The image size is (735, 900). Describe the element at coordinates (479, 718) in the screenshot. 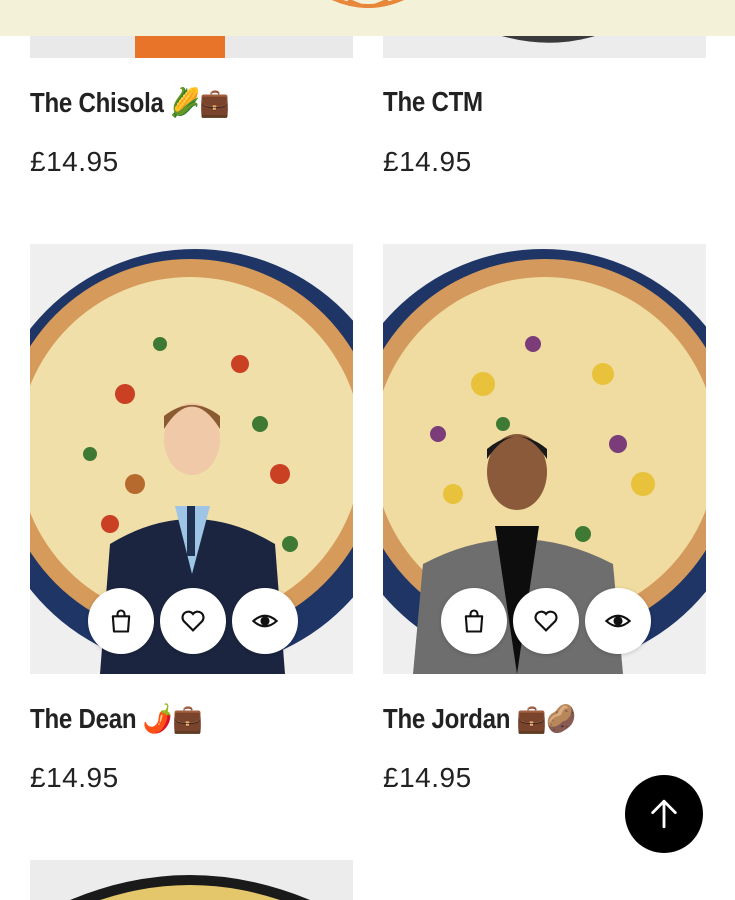

I see `product-name: The Jordan 💼🥔` at that location.